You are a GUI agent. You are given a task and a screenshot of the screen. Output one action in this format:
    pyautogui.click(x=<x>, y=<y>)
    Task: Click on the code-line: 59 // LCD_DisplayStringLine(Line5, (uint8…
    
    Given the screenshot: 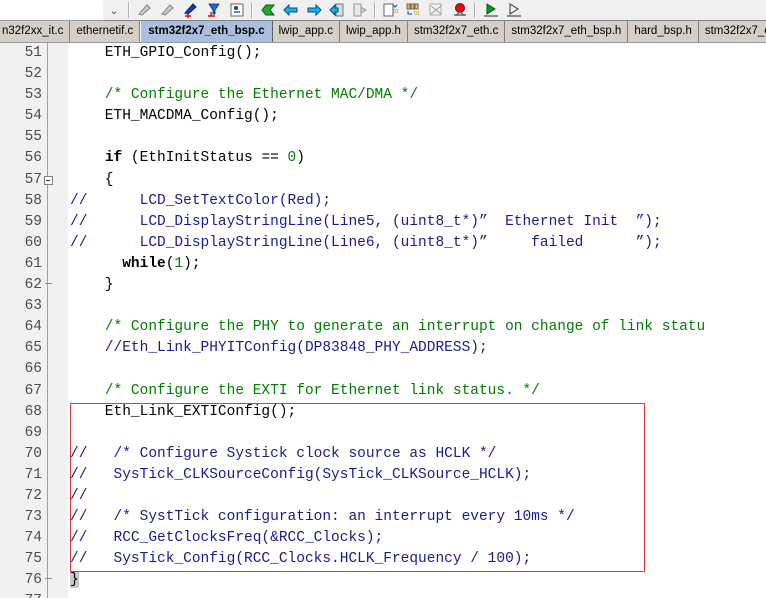 What is the action you would take?
    pyautogui.click(x=383, y=222)
    